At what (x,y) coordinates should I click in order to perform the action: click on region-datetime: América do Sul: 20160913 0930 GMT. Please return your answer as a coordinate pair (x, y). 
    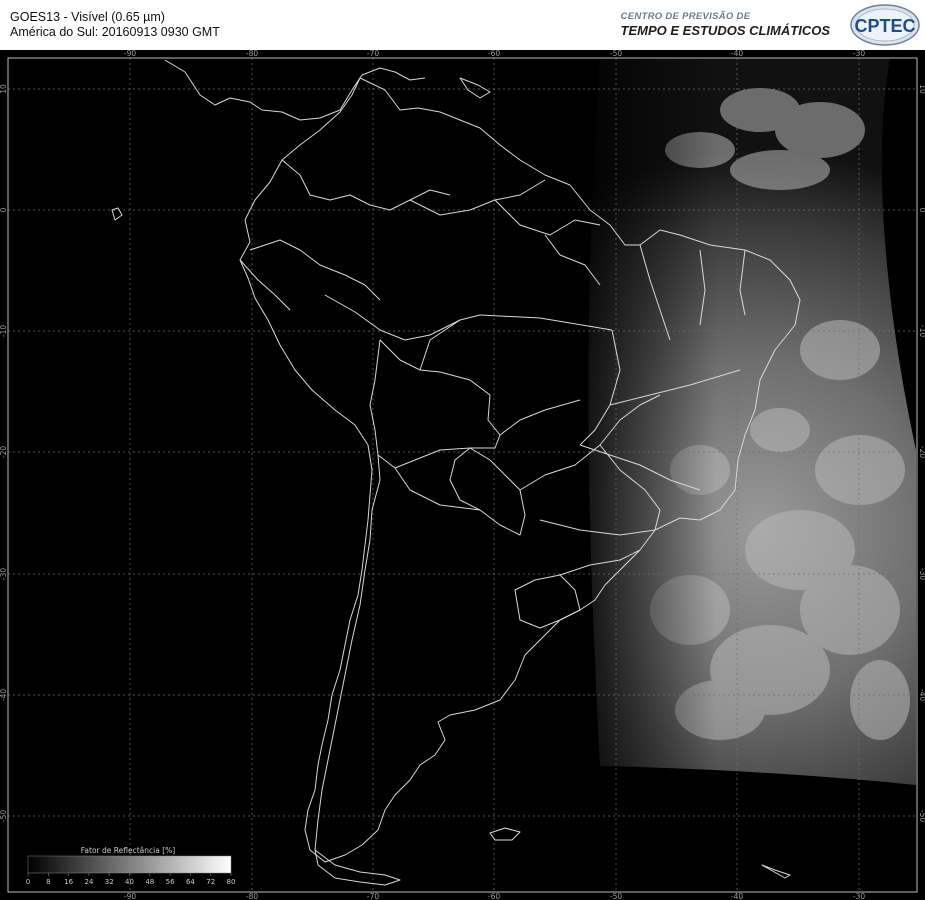
    Looking at the image, I should click on (115, 32).